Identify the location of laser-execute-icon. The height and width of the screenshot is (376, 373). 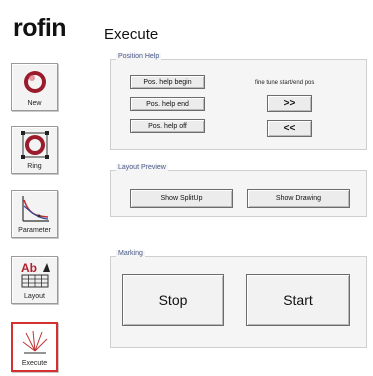
(34, 342).